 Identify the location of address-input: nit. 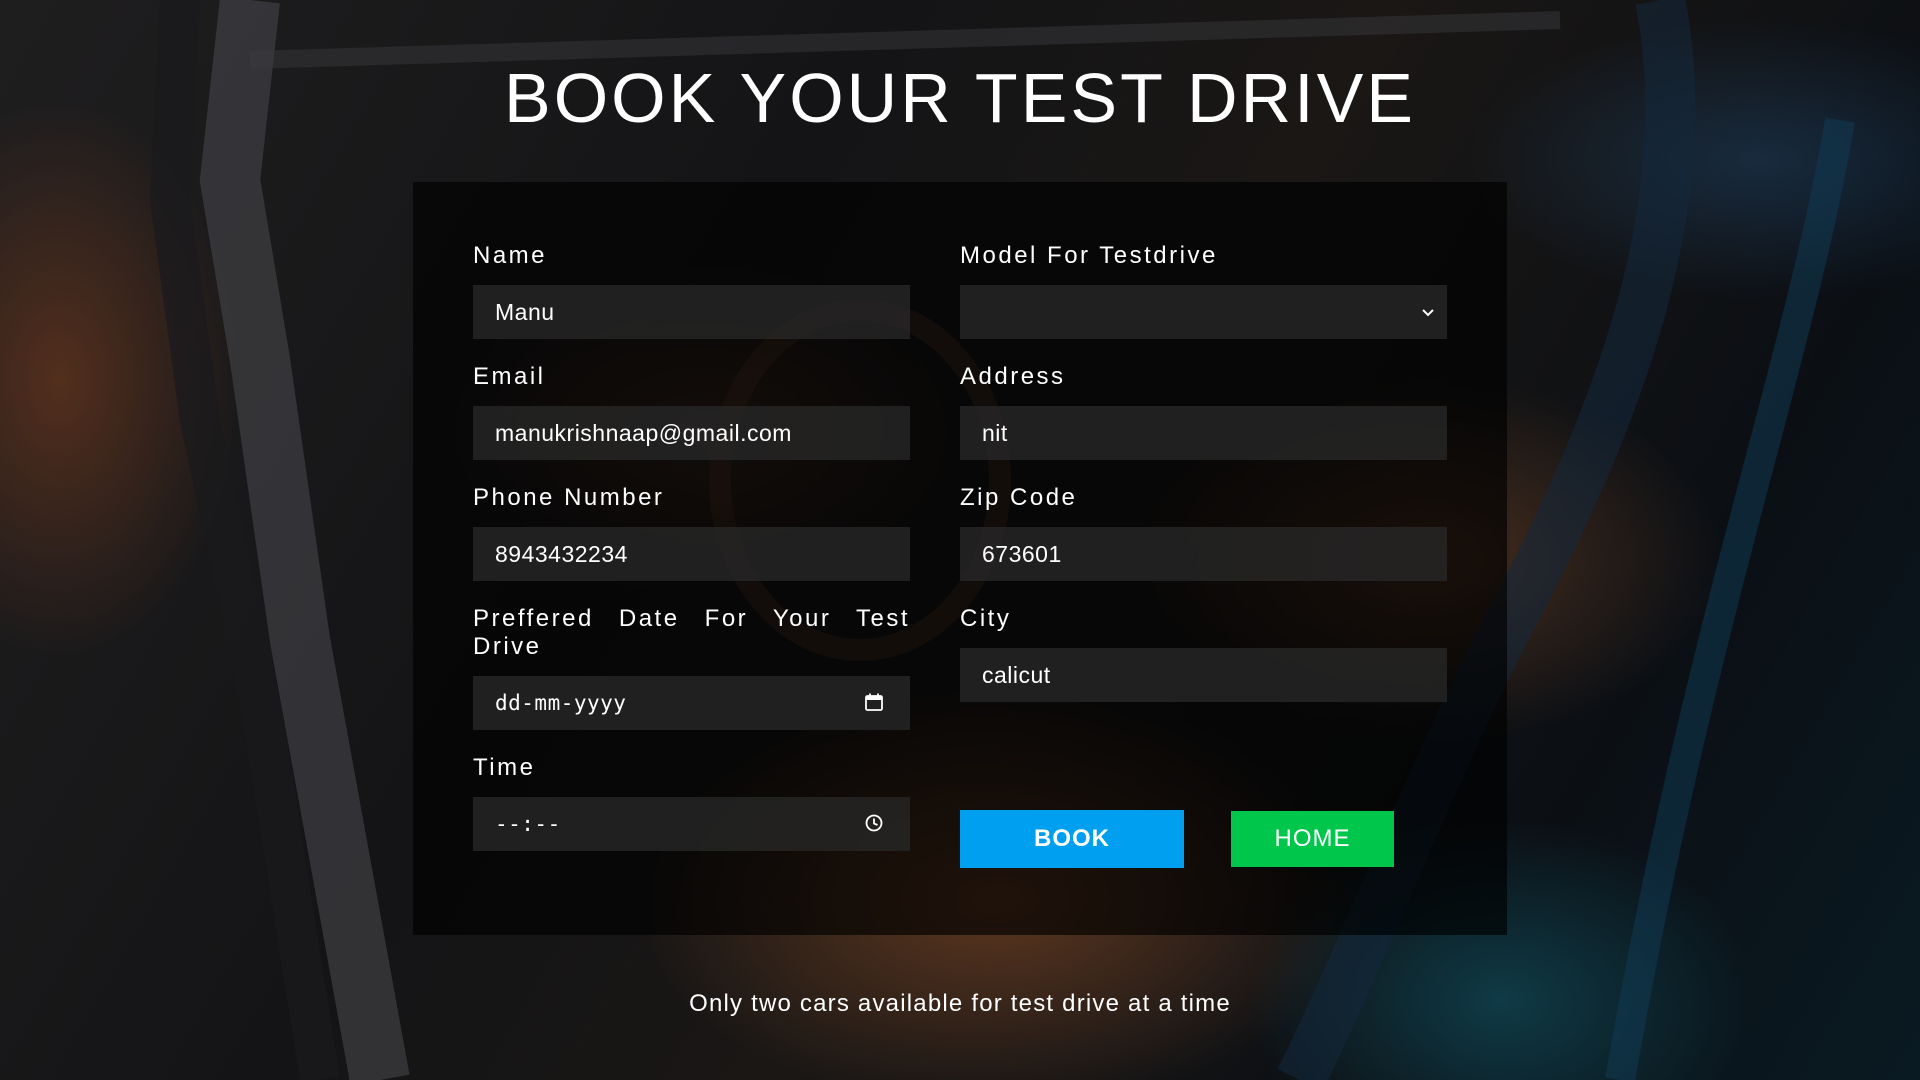
(1203, 433).